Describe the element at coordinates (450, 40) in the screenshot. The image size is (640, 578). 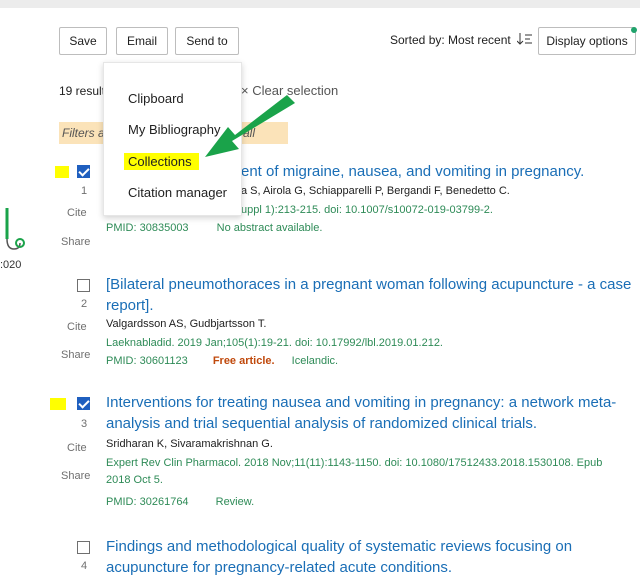
I see `sorted-by-label: Sorted by: Most recent` at that location.